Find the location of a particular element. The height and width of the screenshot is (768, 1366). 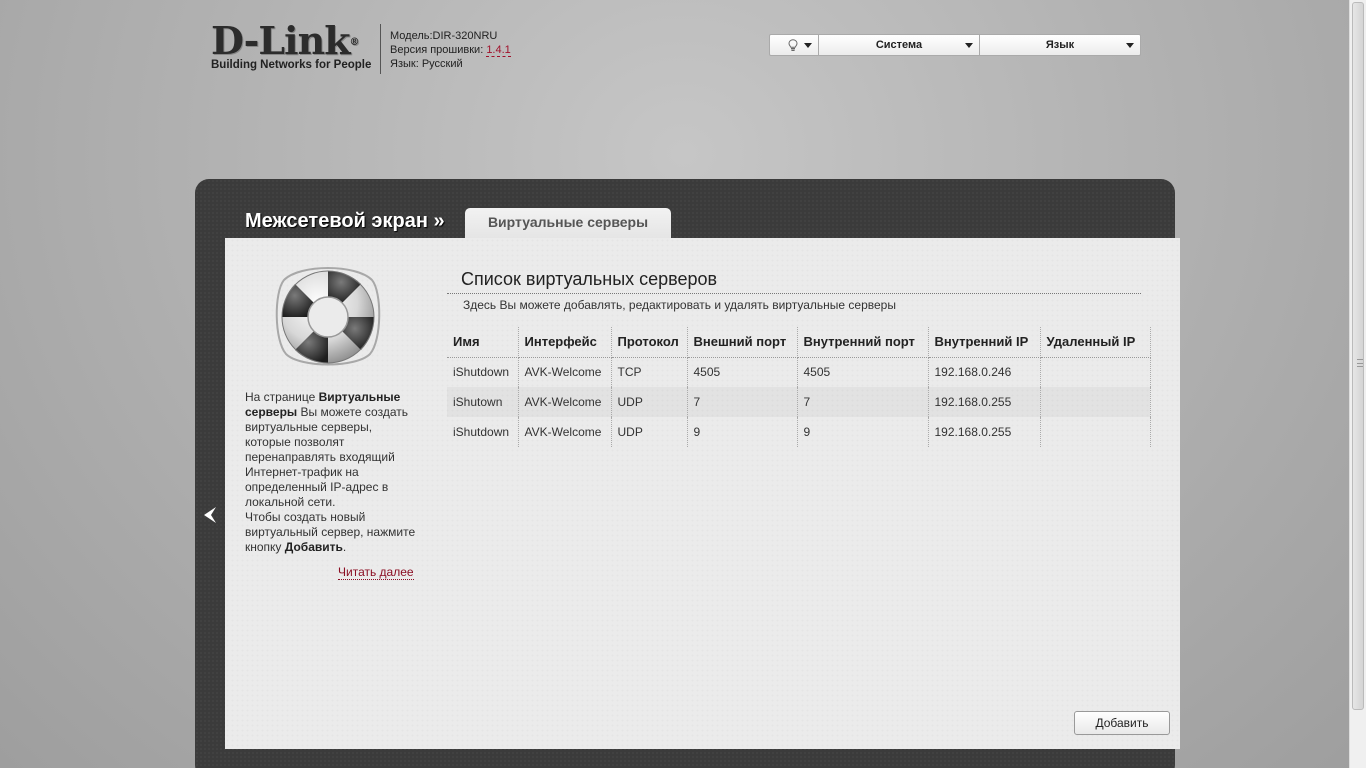

language-info-value: Русский is located at coordinates (442, 64).